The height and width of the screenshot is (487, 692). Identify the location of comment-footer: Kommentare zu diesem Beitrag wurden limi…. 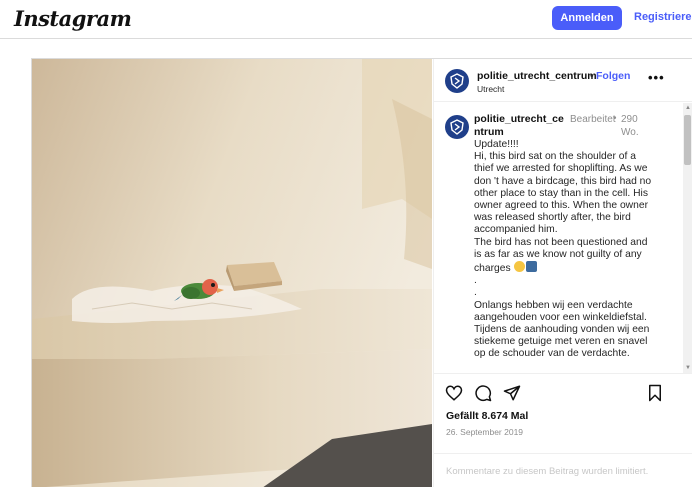
(563, 470).